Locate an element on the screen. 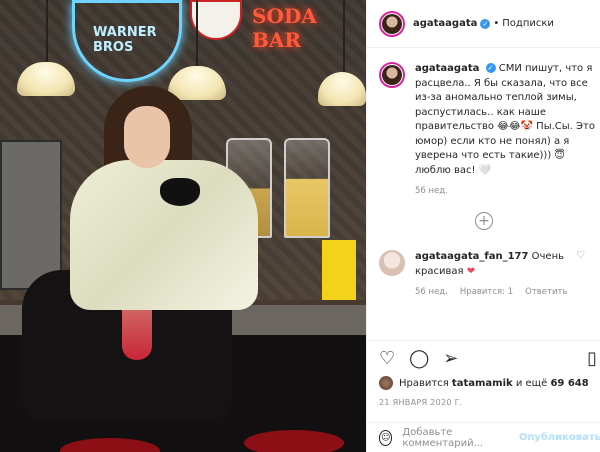  load-more-comments-icon: + is located at coordinates (484, 221).